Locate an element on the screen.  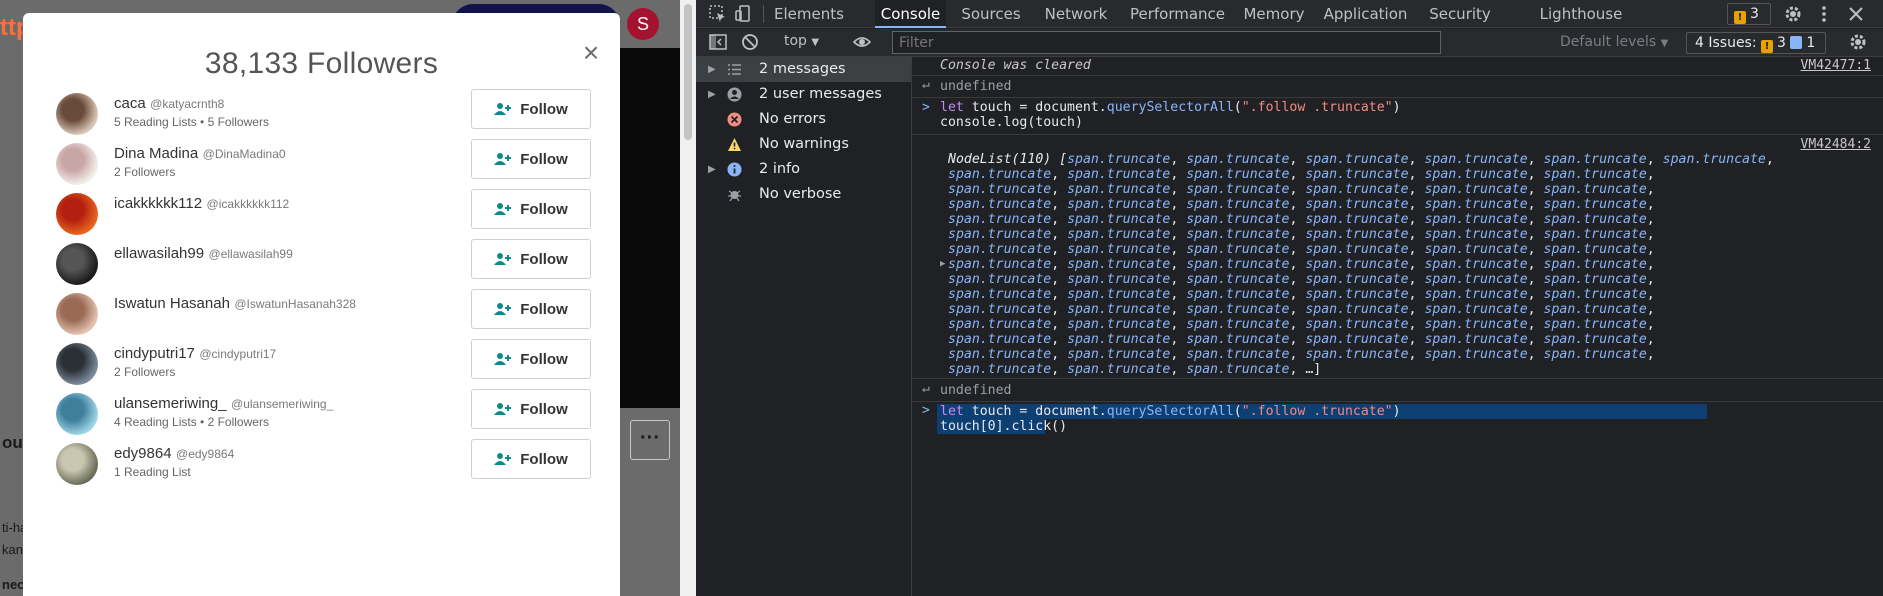
tab-network: Network is located at coordinates (1076, 14).